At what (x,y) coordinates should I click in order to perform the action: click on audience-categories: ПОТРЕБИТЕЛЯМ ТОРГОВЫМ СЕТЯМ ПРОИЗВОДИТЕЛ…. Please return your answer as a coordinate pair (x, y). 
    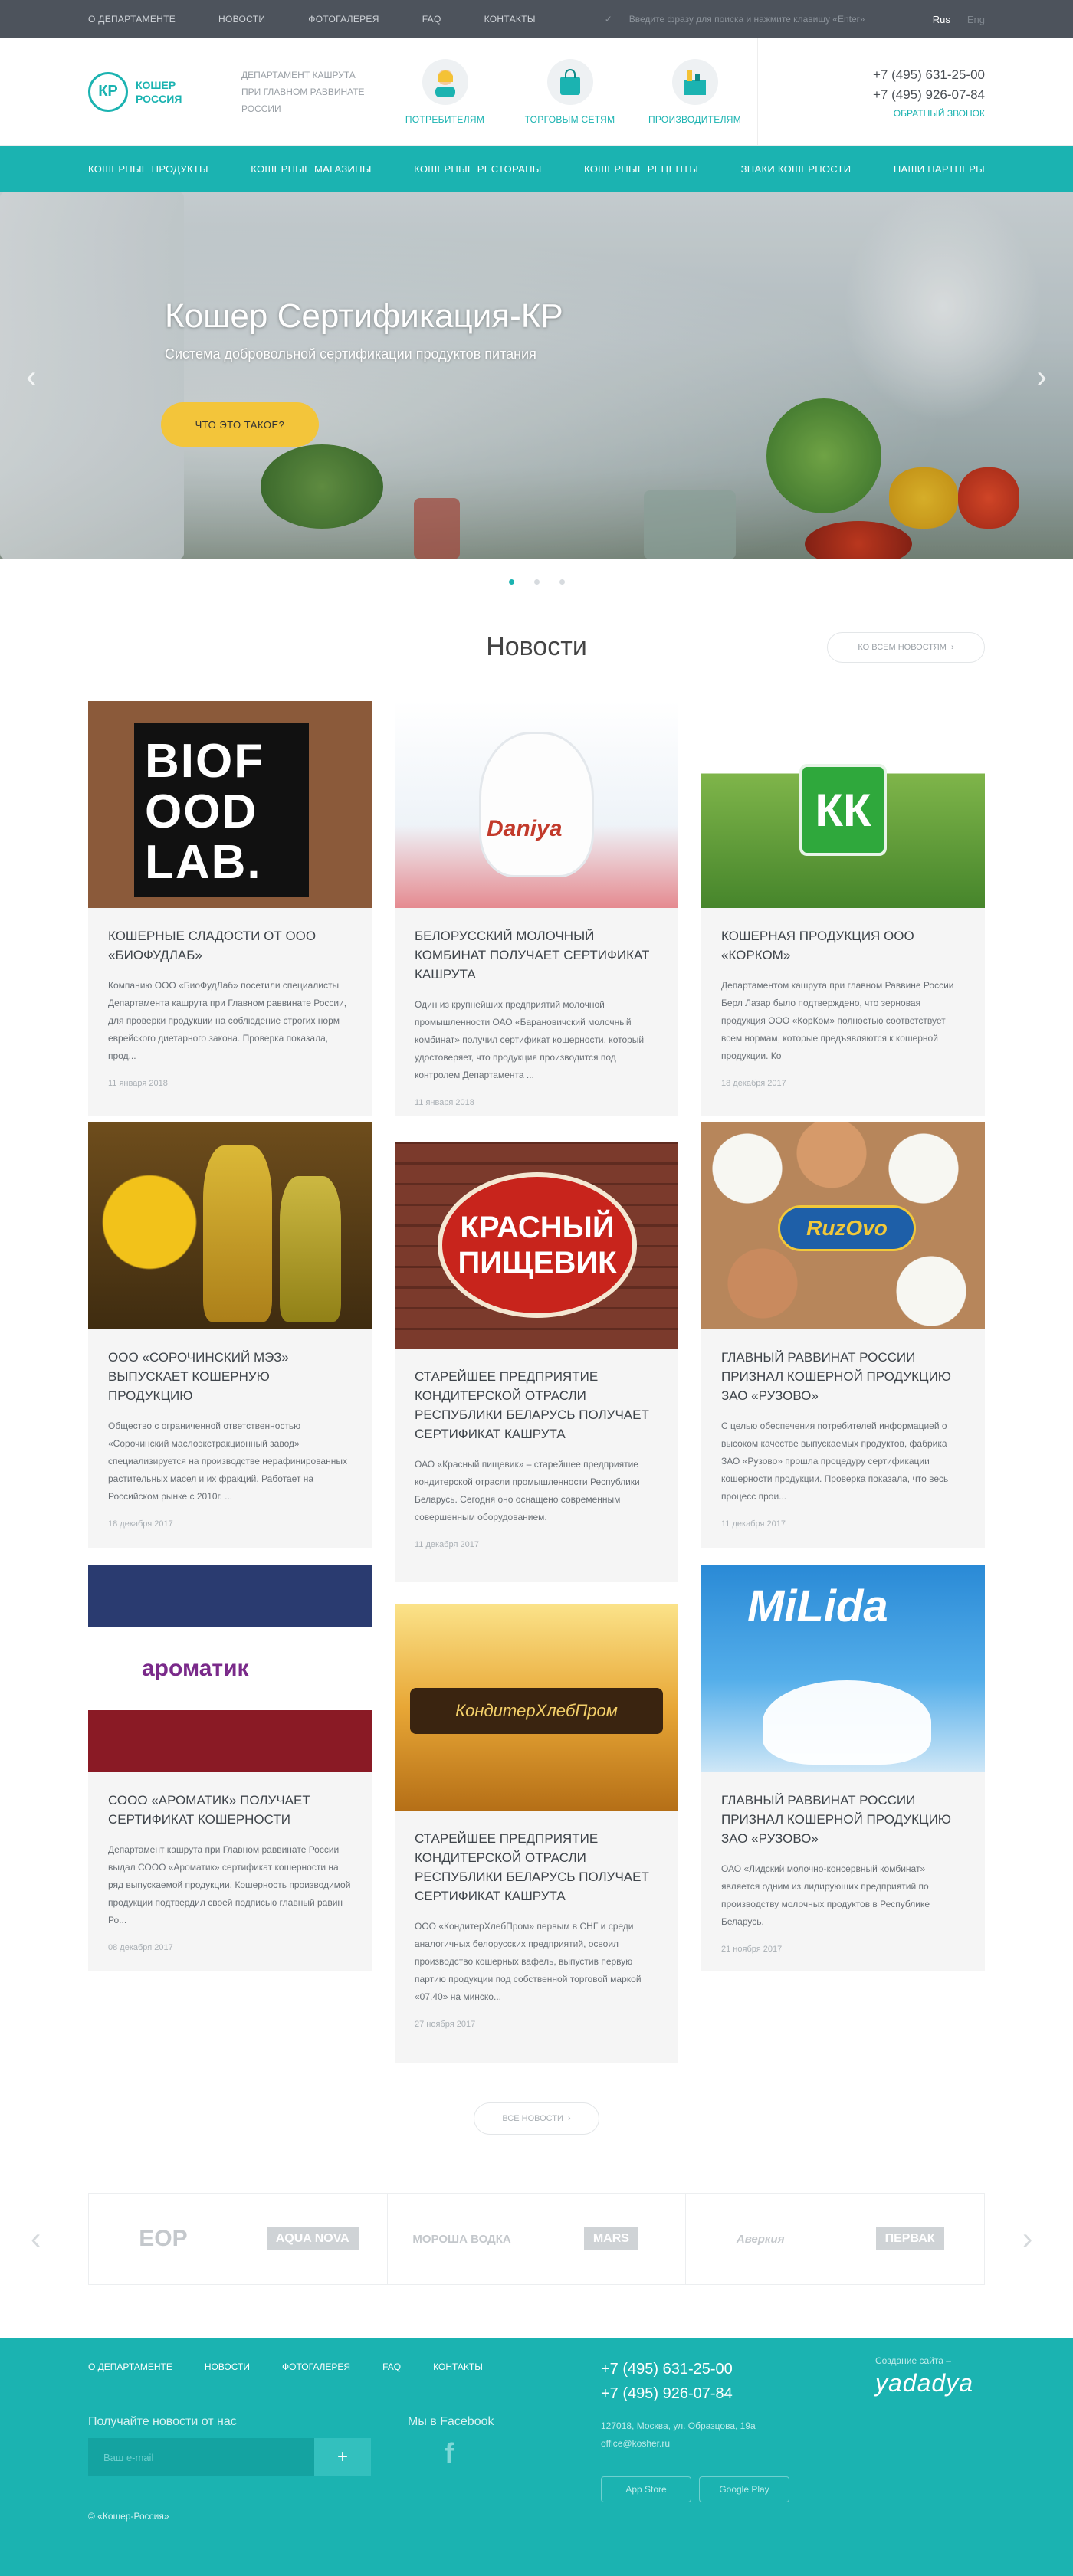
    Looking at the image, I should click on (570, 92).